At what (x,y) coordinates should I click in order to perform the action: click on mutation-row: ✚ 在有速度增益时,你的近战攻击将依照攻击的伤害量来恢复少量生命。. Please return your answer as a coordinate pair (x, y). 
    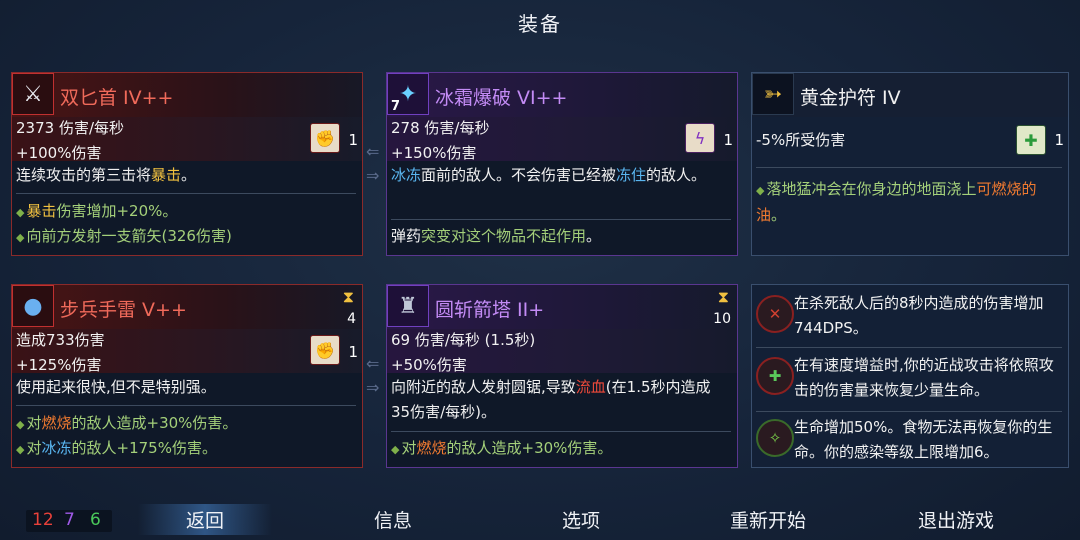
    Looking at the image, I should click on (910, 380).